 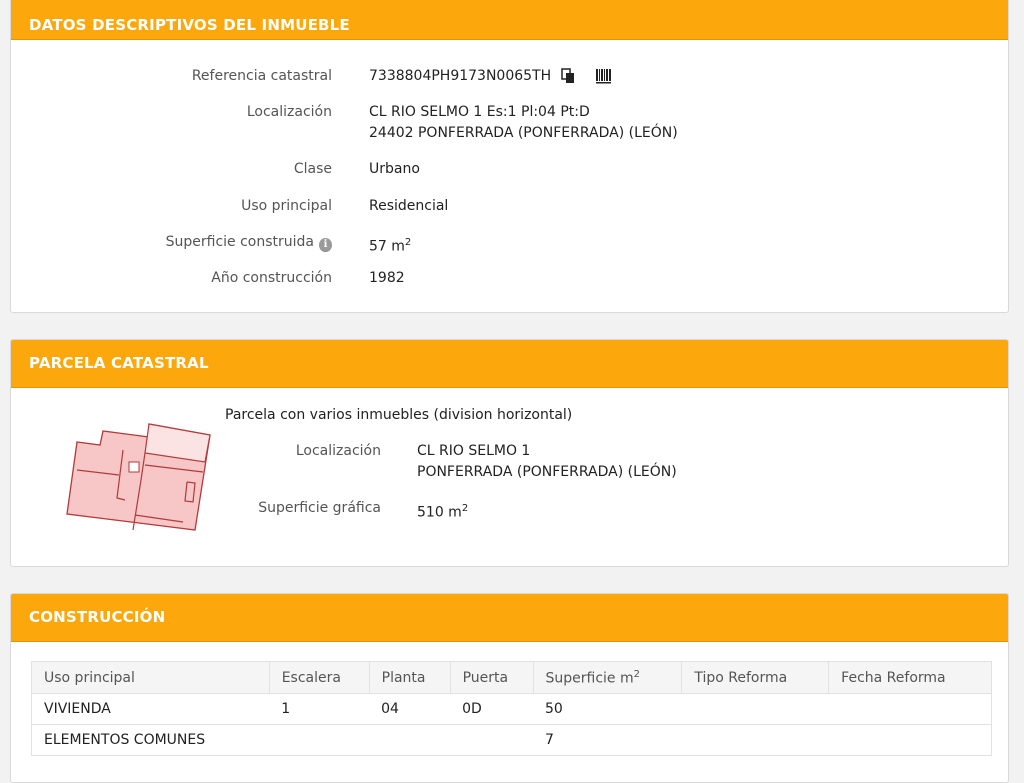 What do you see at coordinates (409, 677) in the screenshot?
I see `col-planta: Planta` at bounding box center [409, 677].